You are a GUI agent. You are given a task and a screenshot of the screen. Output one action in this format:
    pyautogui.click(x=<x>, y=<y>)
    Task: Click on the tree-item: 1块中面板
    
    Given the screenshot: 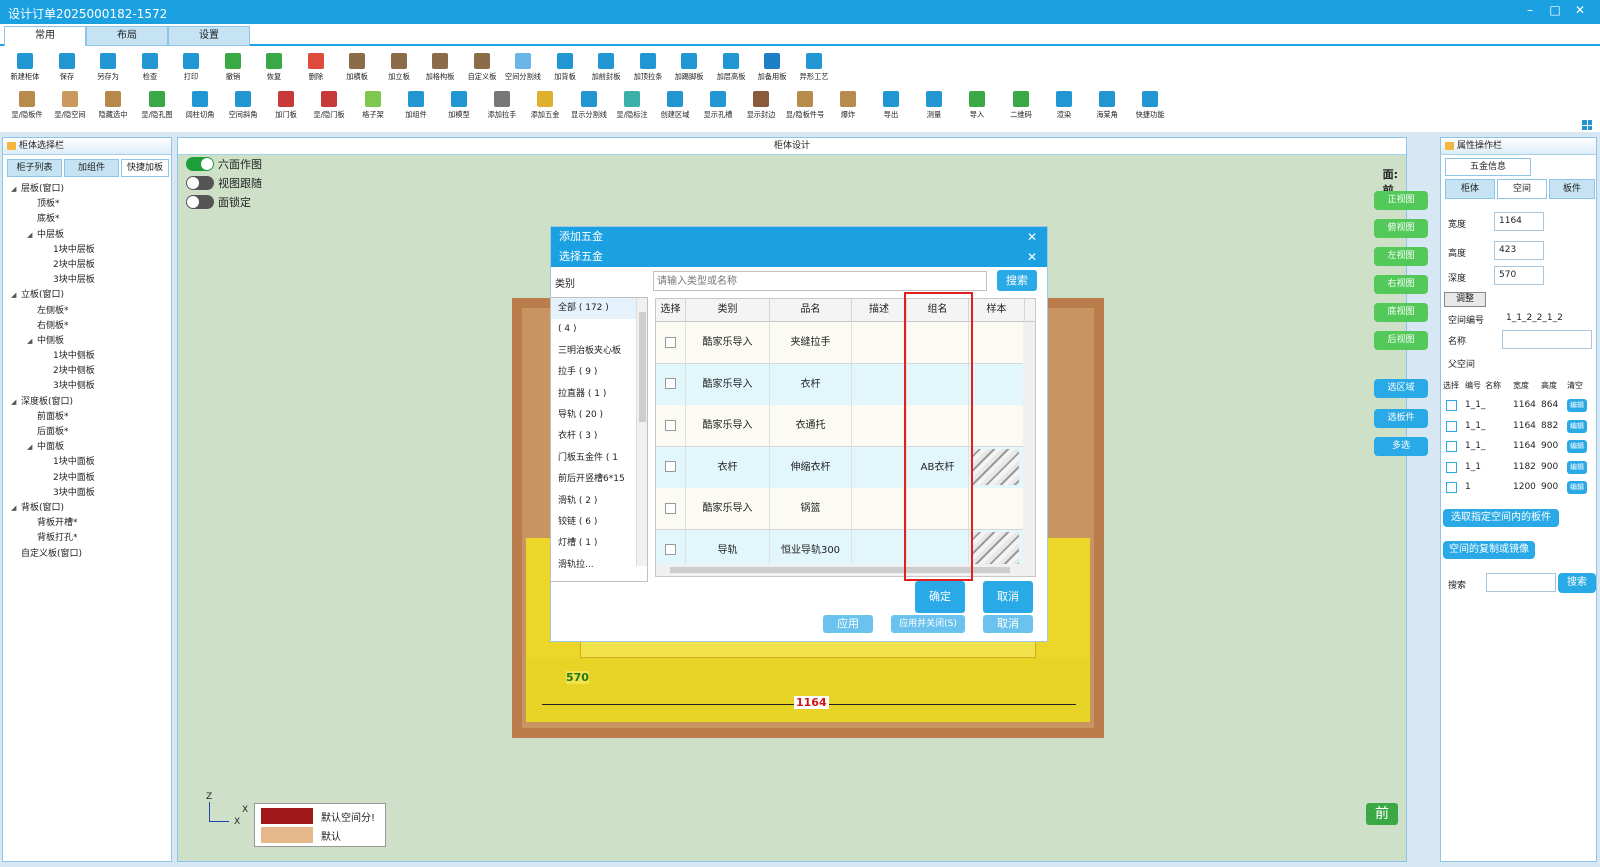 What is the action you would take?
    pyautogui.click(x=53, y=462)
    